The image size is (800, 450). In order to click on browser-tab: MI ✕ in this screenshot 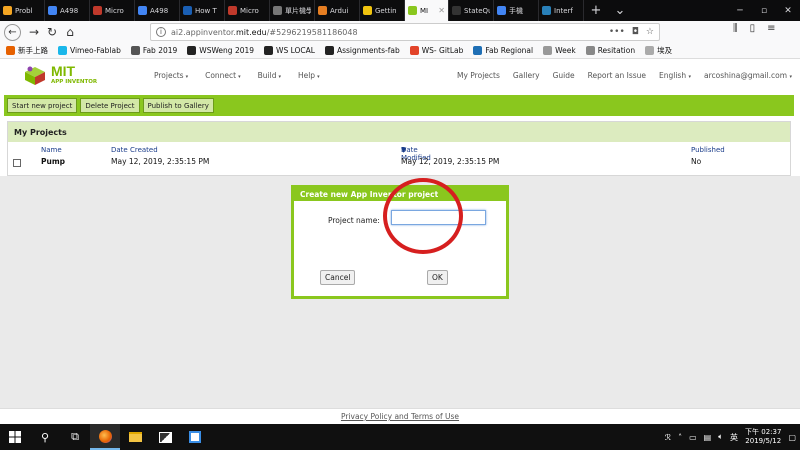, I will do `click(427, 10)`.